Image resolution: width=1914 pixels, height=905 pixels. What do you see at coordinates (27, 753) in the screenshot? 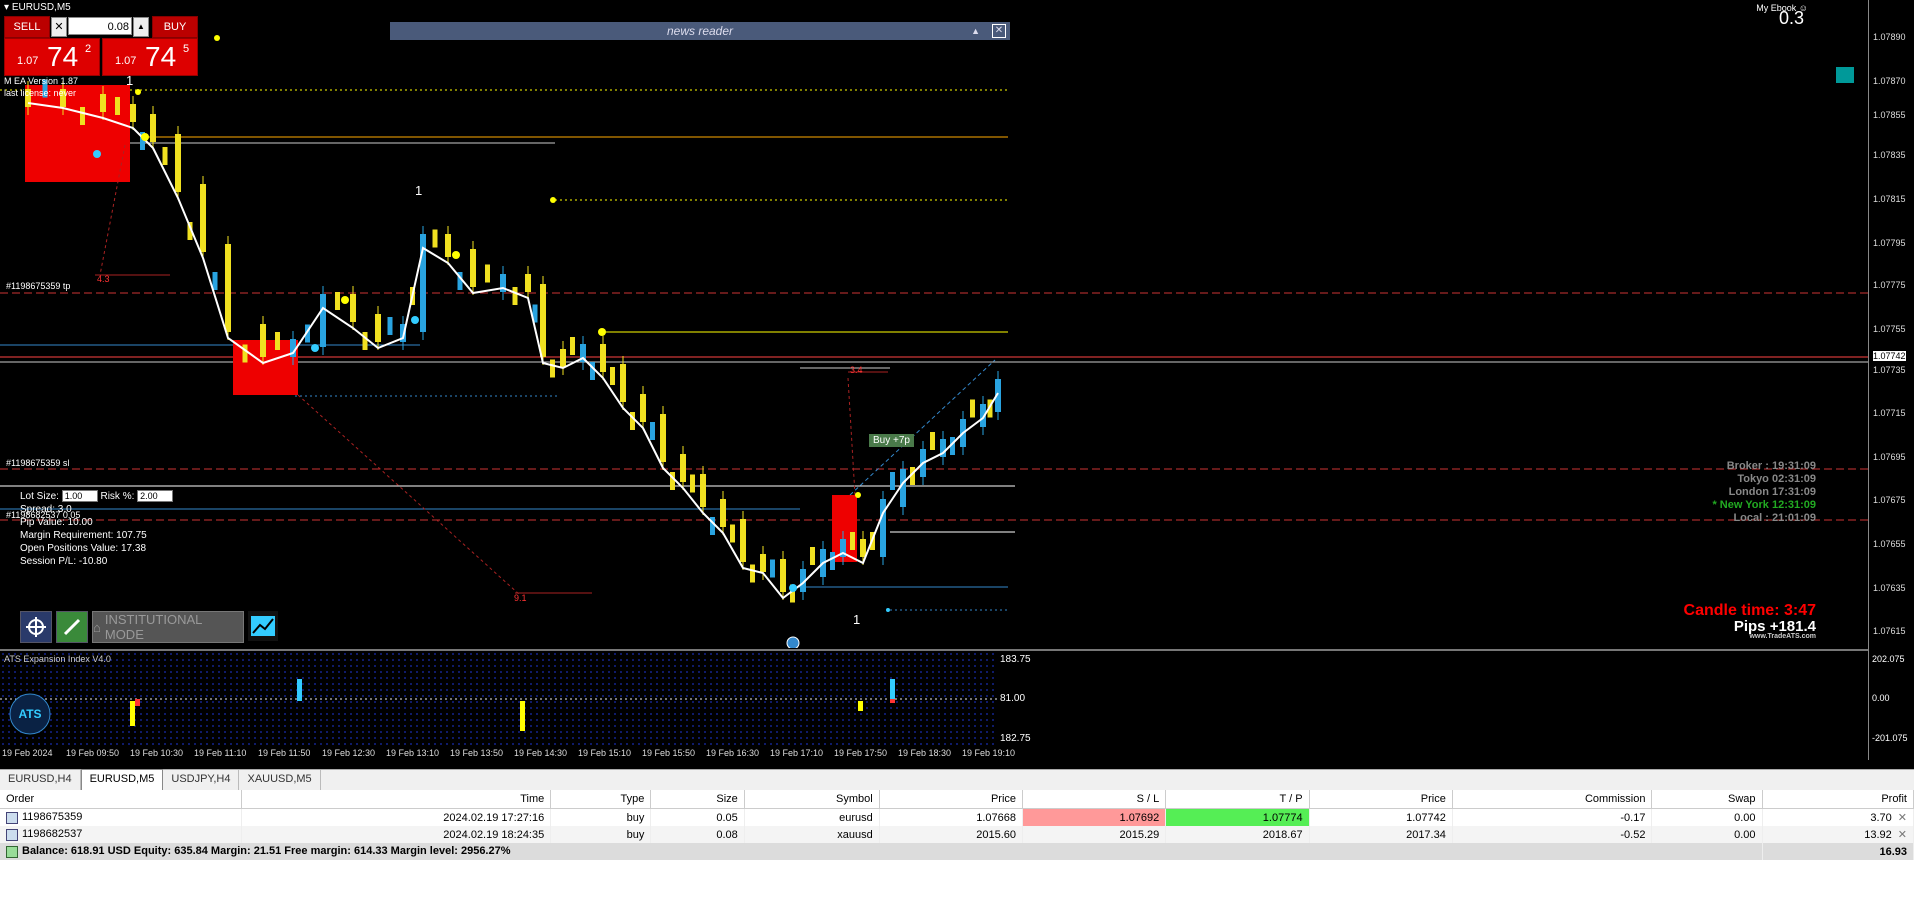
I see `time-axis-label: 19 Feb 2024` at bounding box center [27, 753].